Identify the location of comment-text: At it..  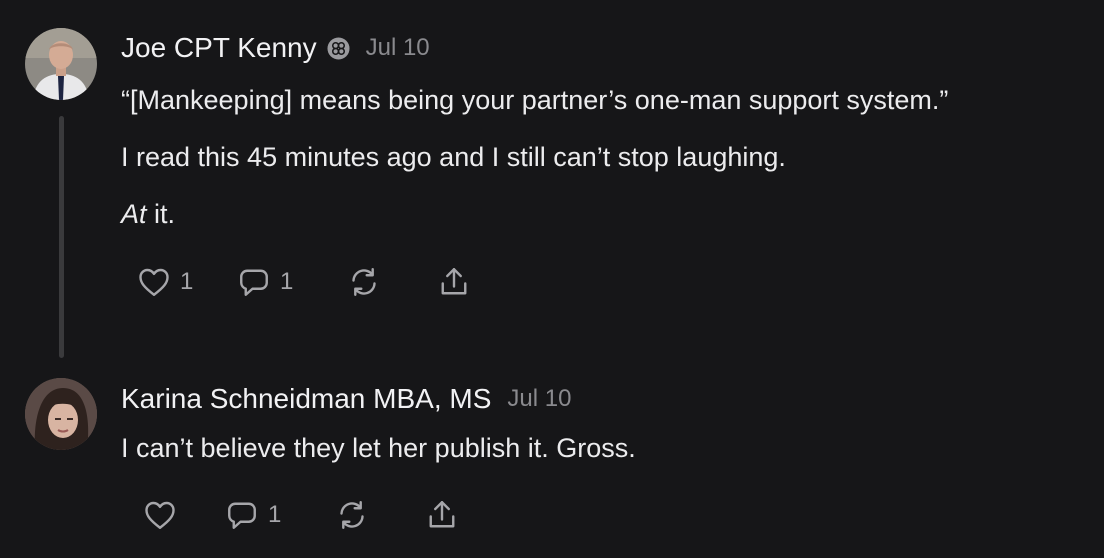
(148, 214).